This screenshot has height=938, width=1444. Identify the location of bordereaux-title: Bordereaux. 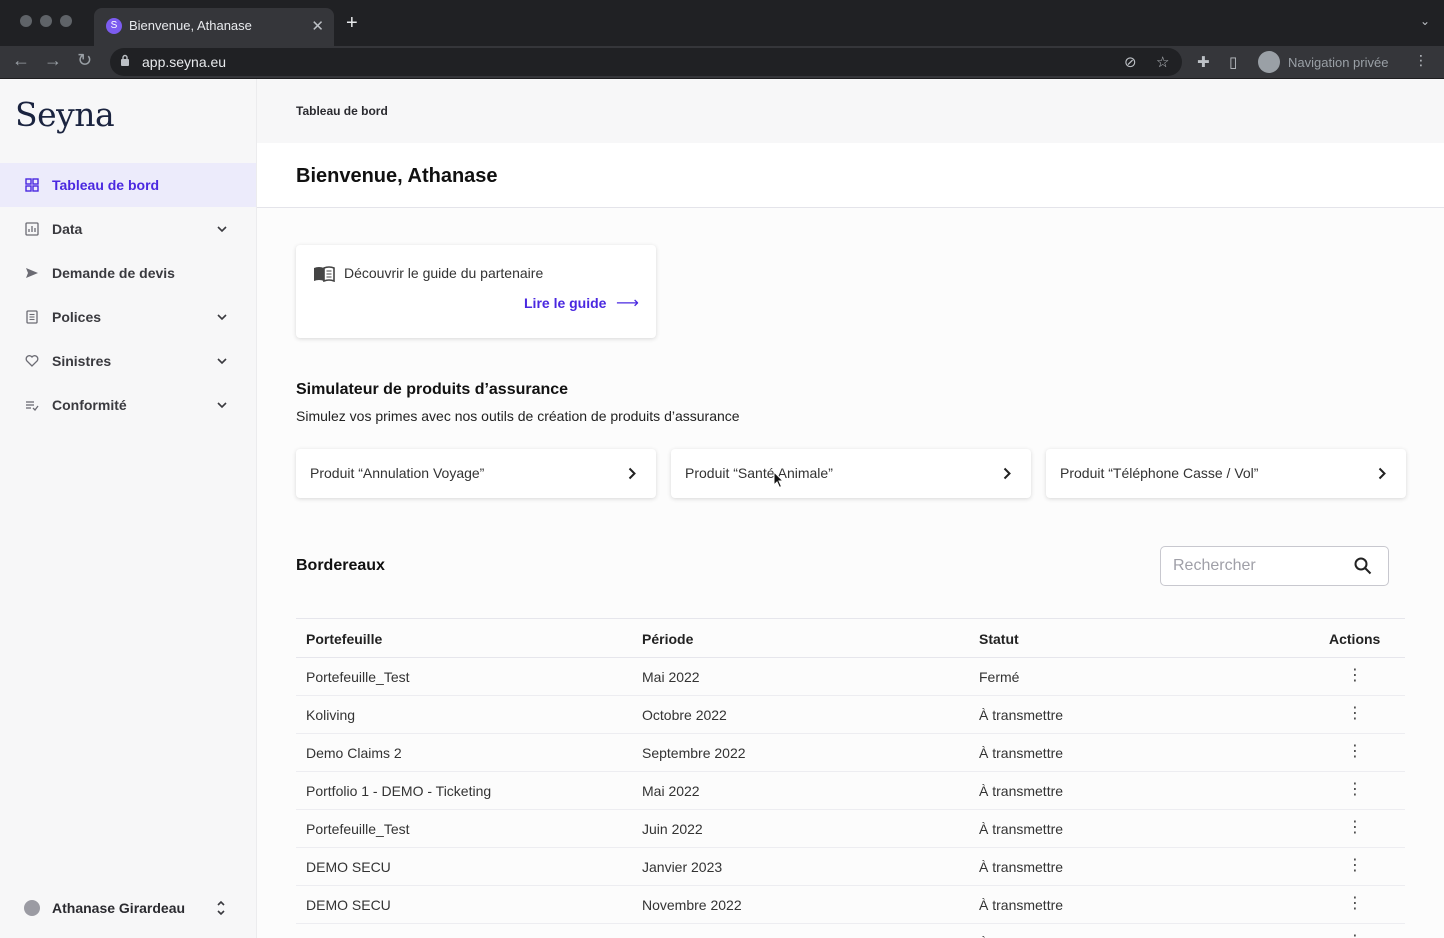
(340, 565).